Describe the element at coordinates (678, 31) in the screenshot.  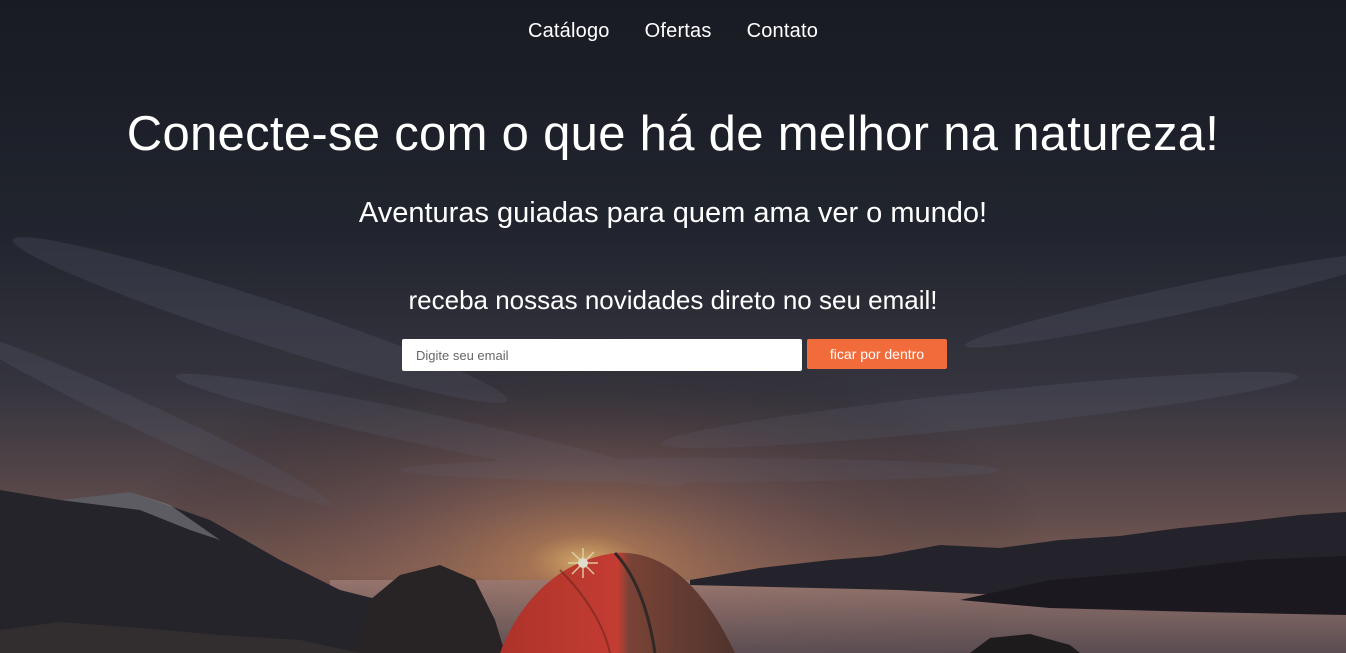
I see `nav-item-ofertas: Ofertas` at that location.